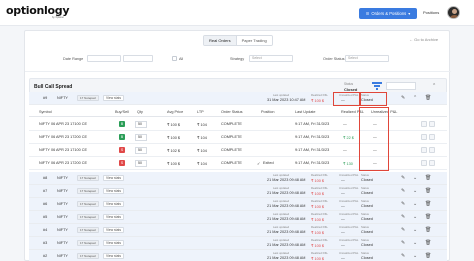 The width and height of the screenshot is (474, 261). What do you see at coordinates (343, 258) in the screenshot?
I see `unrealized-pl-value: —` at bounding box center [343, 258].